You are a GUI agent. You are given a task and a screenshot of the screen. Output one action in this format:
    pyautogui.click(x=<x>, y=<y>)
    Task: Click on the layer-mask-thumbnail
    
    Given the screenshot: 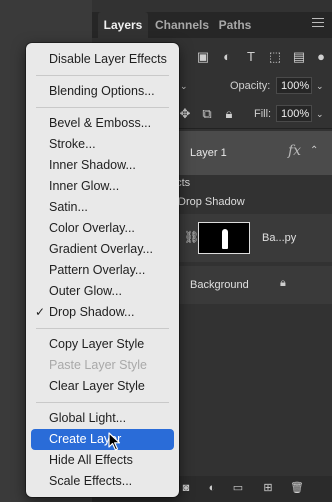 What is the action you would take?
    pyautogui.click(x=224, y=238)
    